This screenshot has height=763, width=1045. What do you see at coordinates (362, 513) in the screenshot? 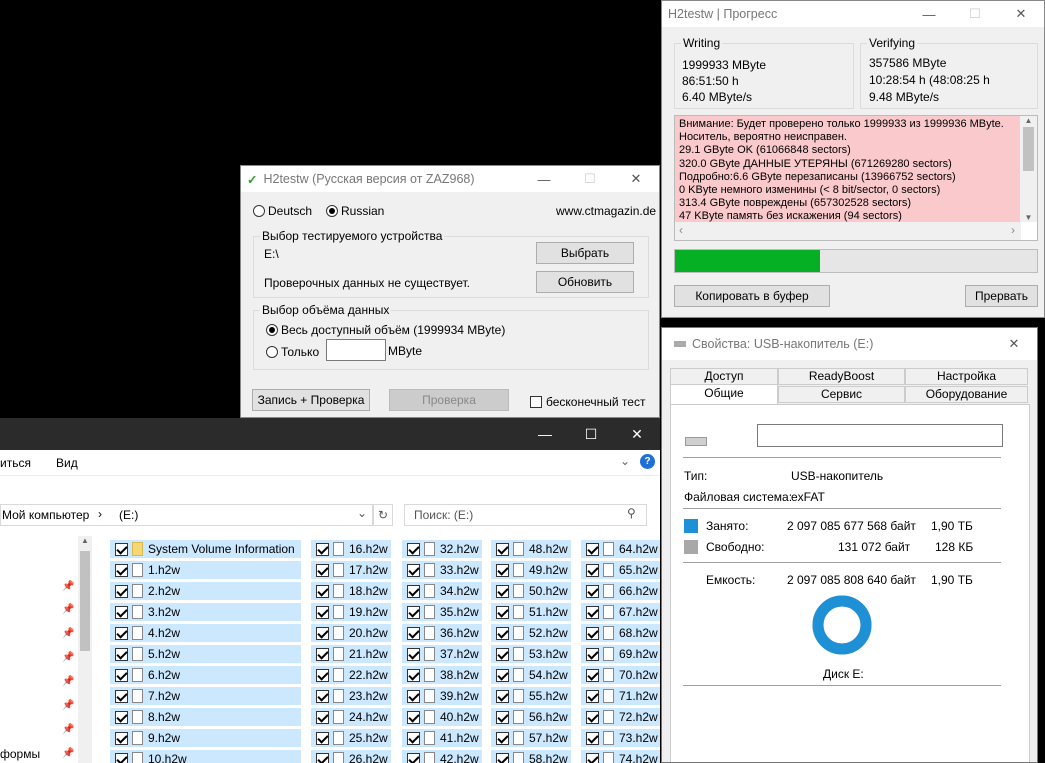
I see `address-dropdown-icon: ⌄` at bounding box center [362, 513].